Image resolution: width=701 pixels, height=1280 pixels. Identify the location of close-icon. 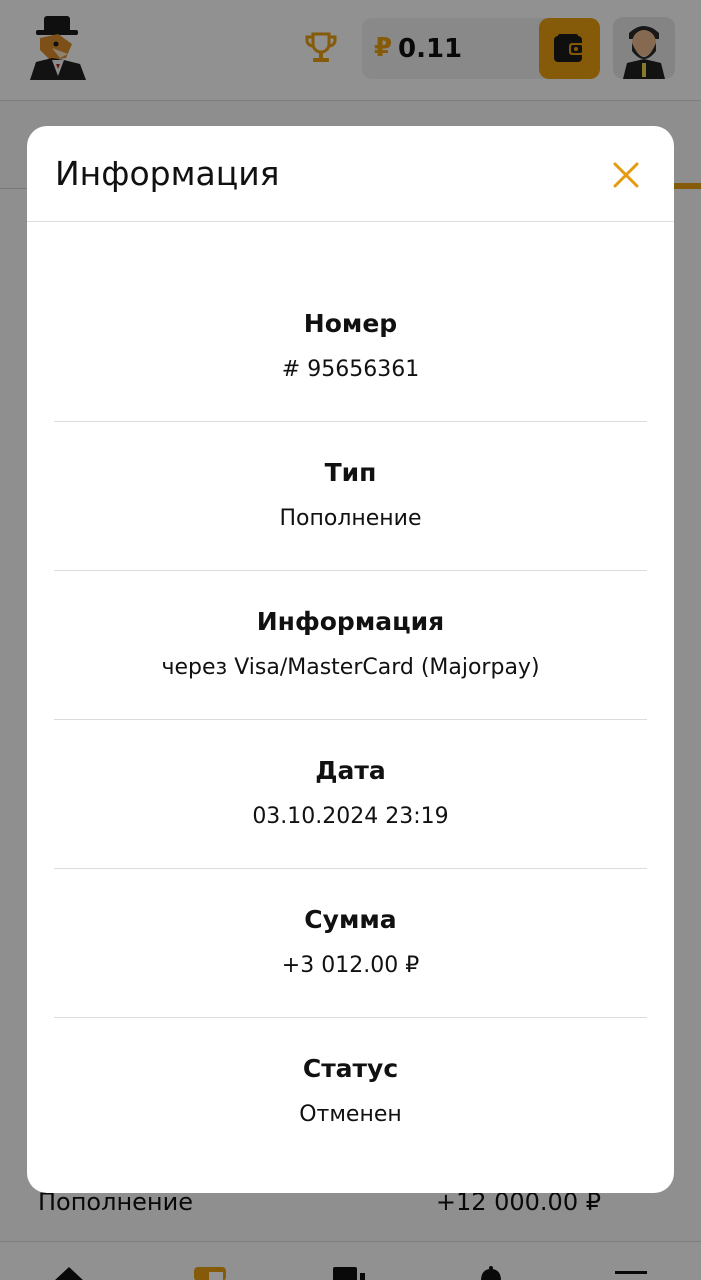
(626, 175).